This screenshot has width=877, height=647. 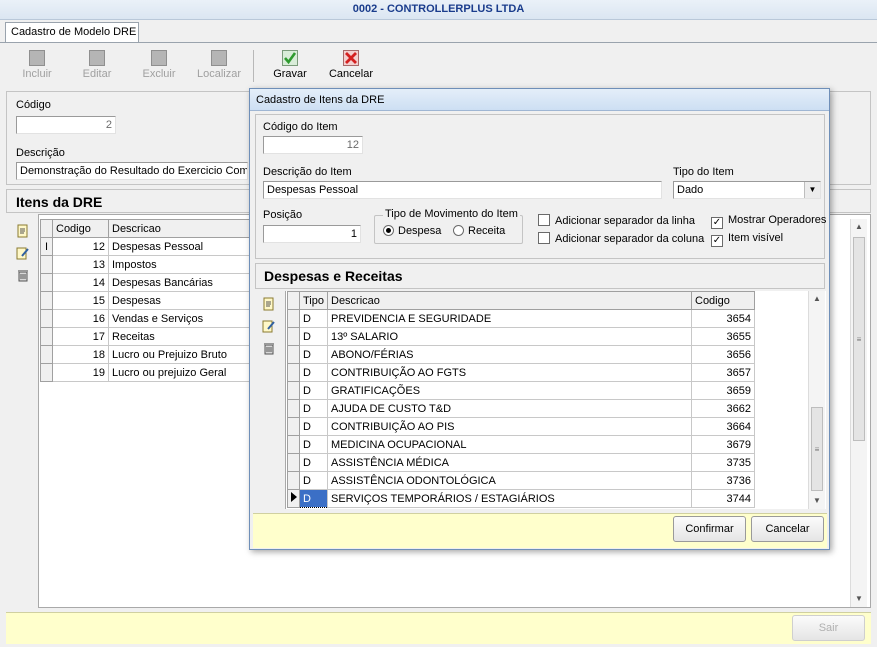 What do you see at coordinates (97, 68) in the screenshot?
I see `editar-button: Editar` at bounding box center [97, 68].